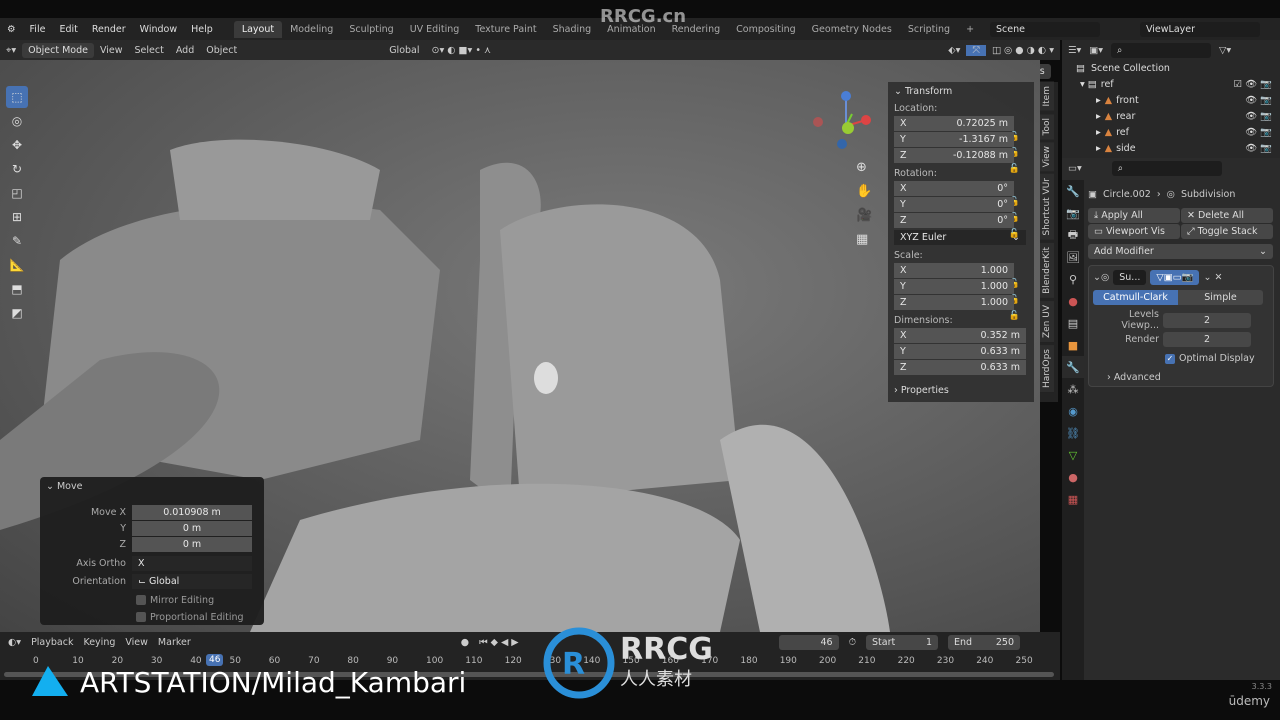  Describe the element at coordinates (1171, 116) in the screenshot. I see `outliner-item: ▸ ▲ rear 👁 📷` at that location.